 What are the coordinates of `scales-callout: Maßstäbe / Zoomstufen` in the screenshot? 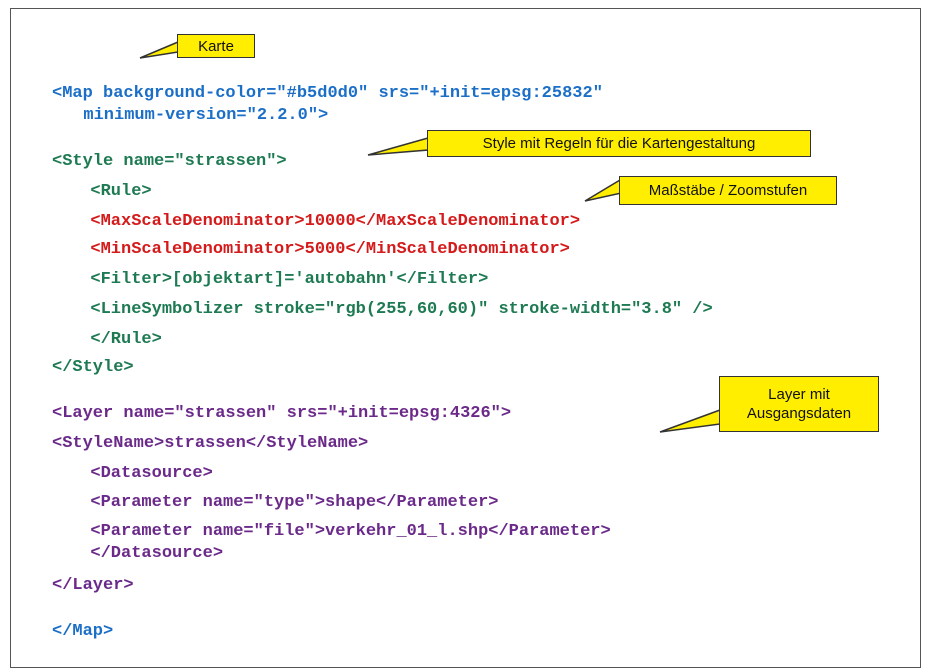 It's located at (728, 190).